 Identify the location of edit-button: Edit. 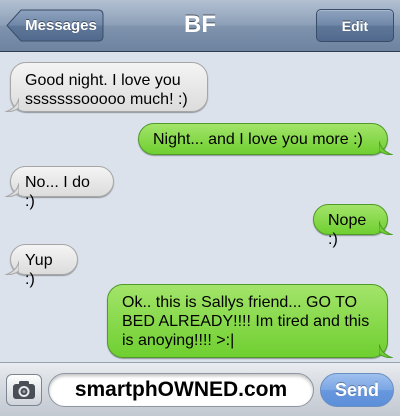
(355, 25).